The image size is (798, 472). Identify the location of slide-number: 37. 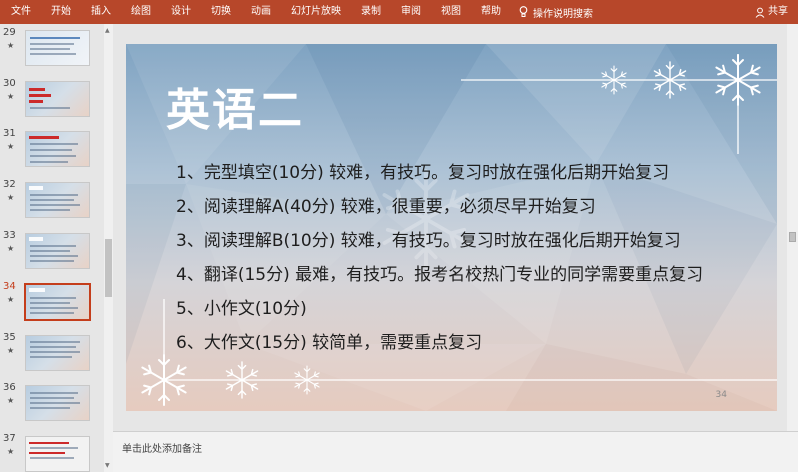
(9, 438).